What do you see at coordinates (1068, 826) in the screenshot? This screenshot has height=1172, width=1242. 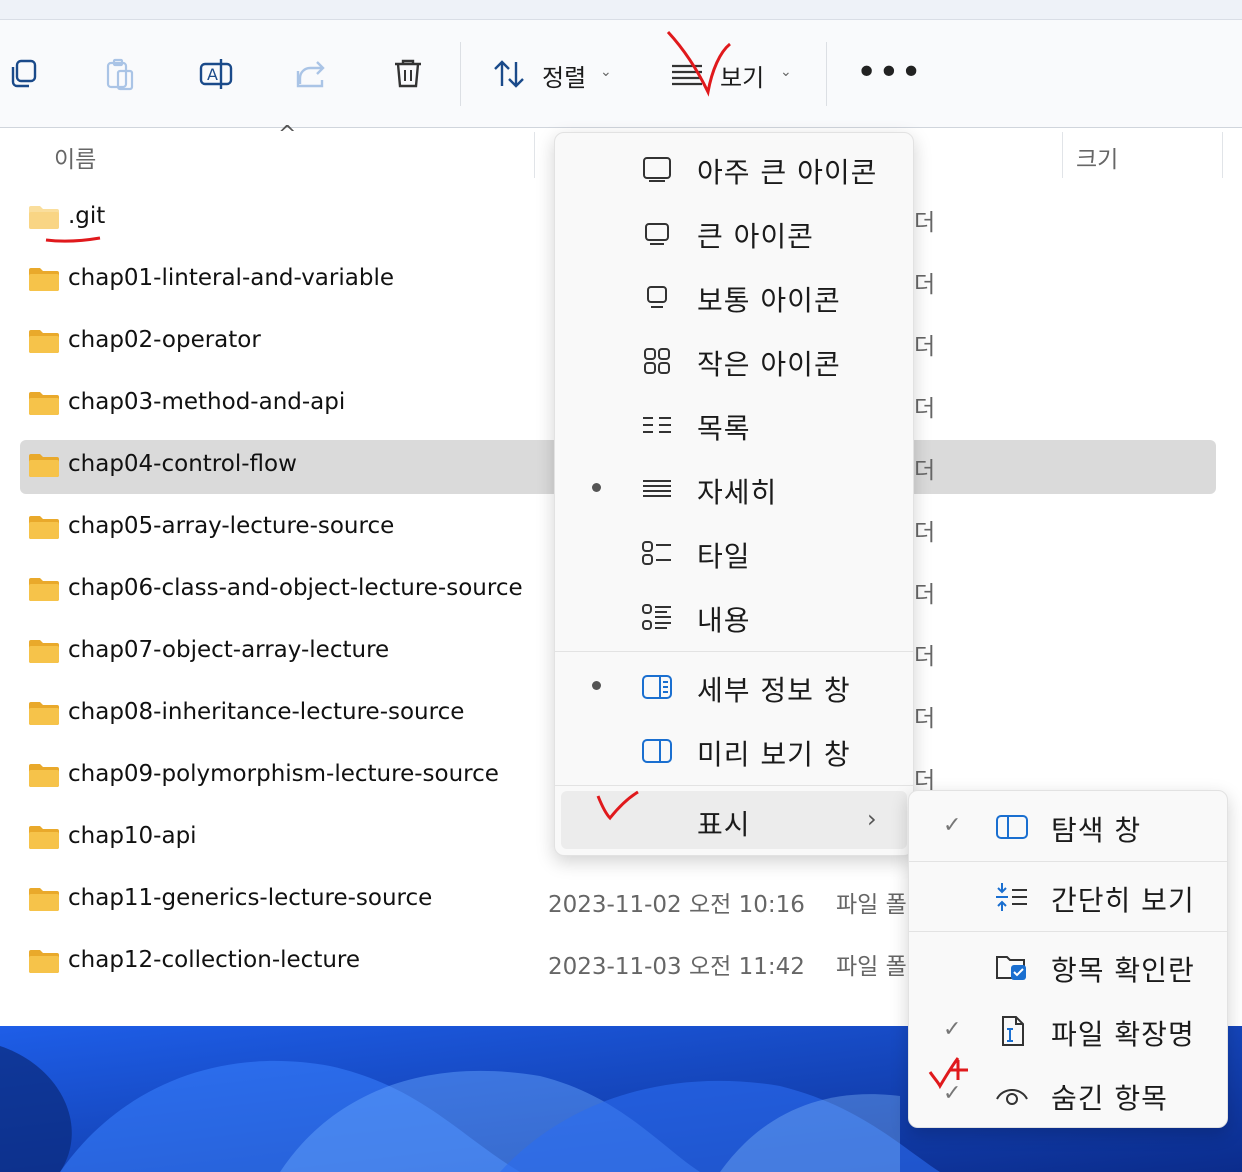 I see `submenu-item-navigation-pane: ✓ 탐색 창` at bounding box center [1068, 826].